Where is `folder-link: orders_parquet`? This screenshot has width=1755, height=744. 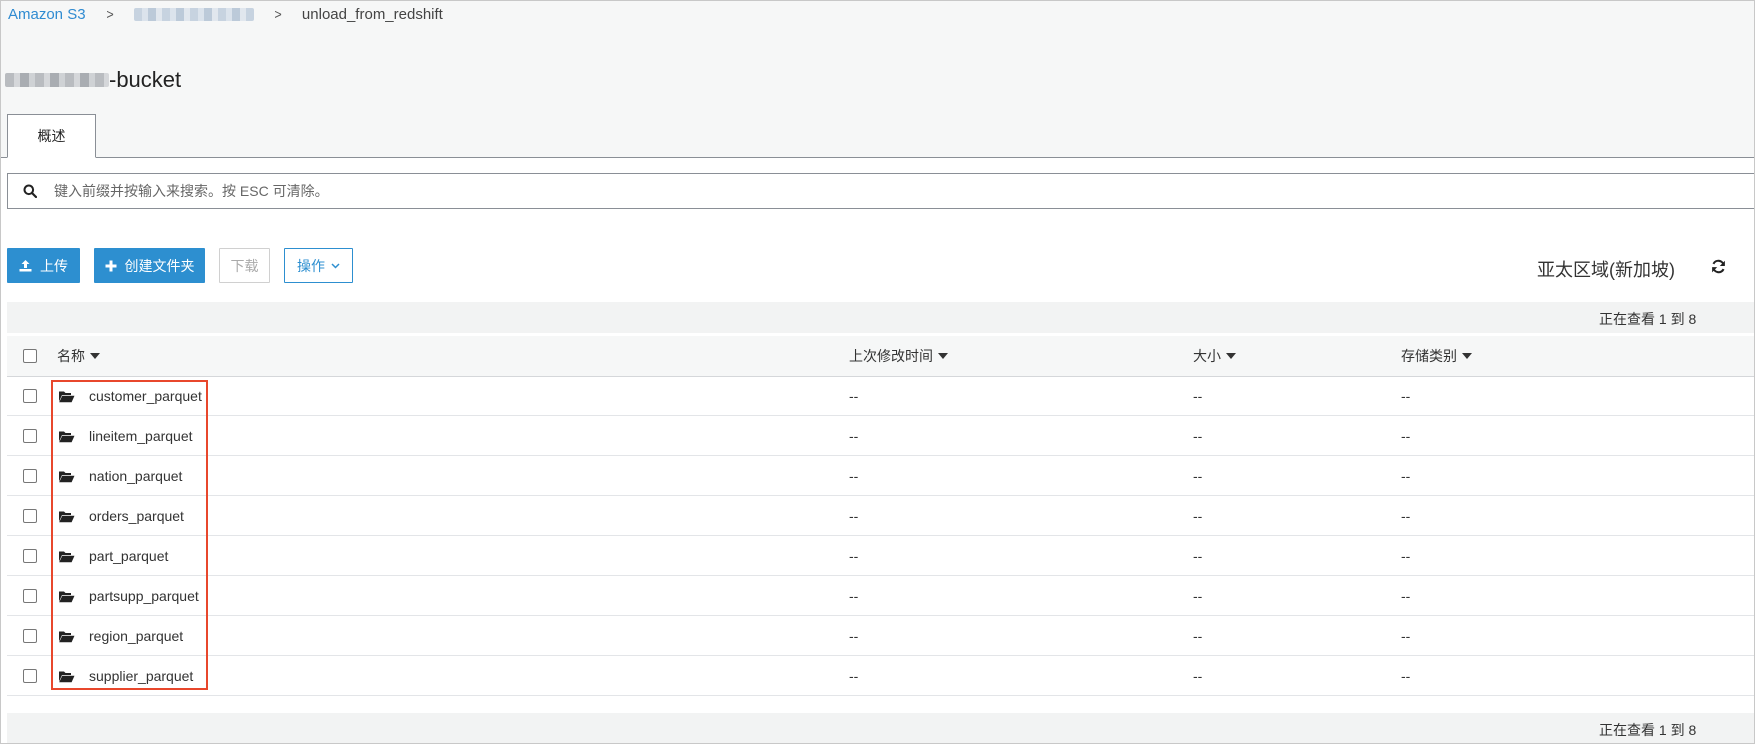
folder-link: orders_parquet is located at coordinates (121, 516).